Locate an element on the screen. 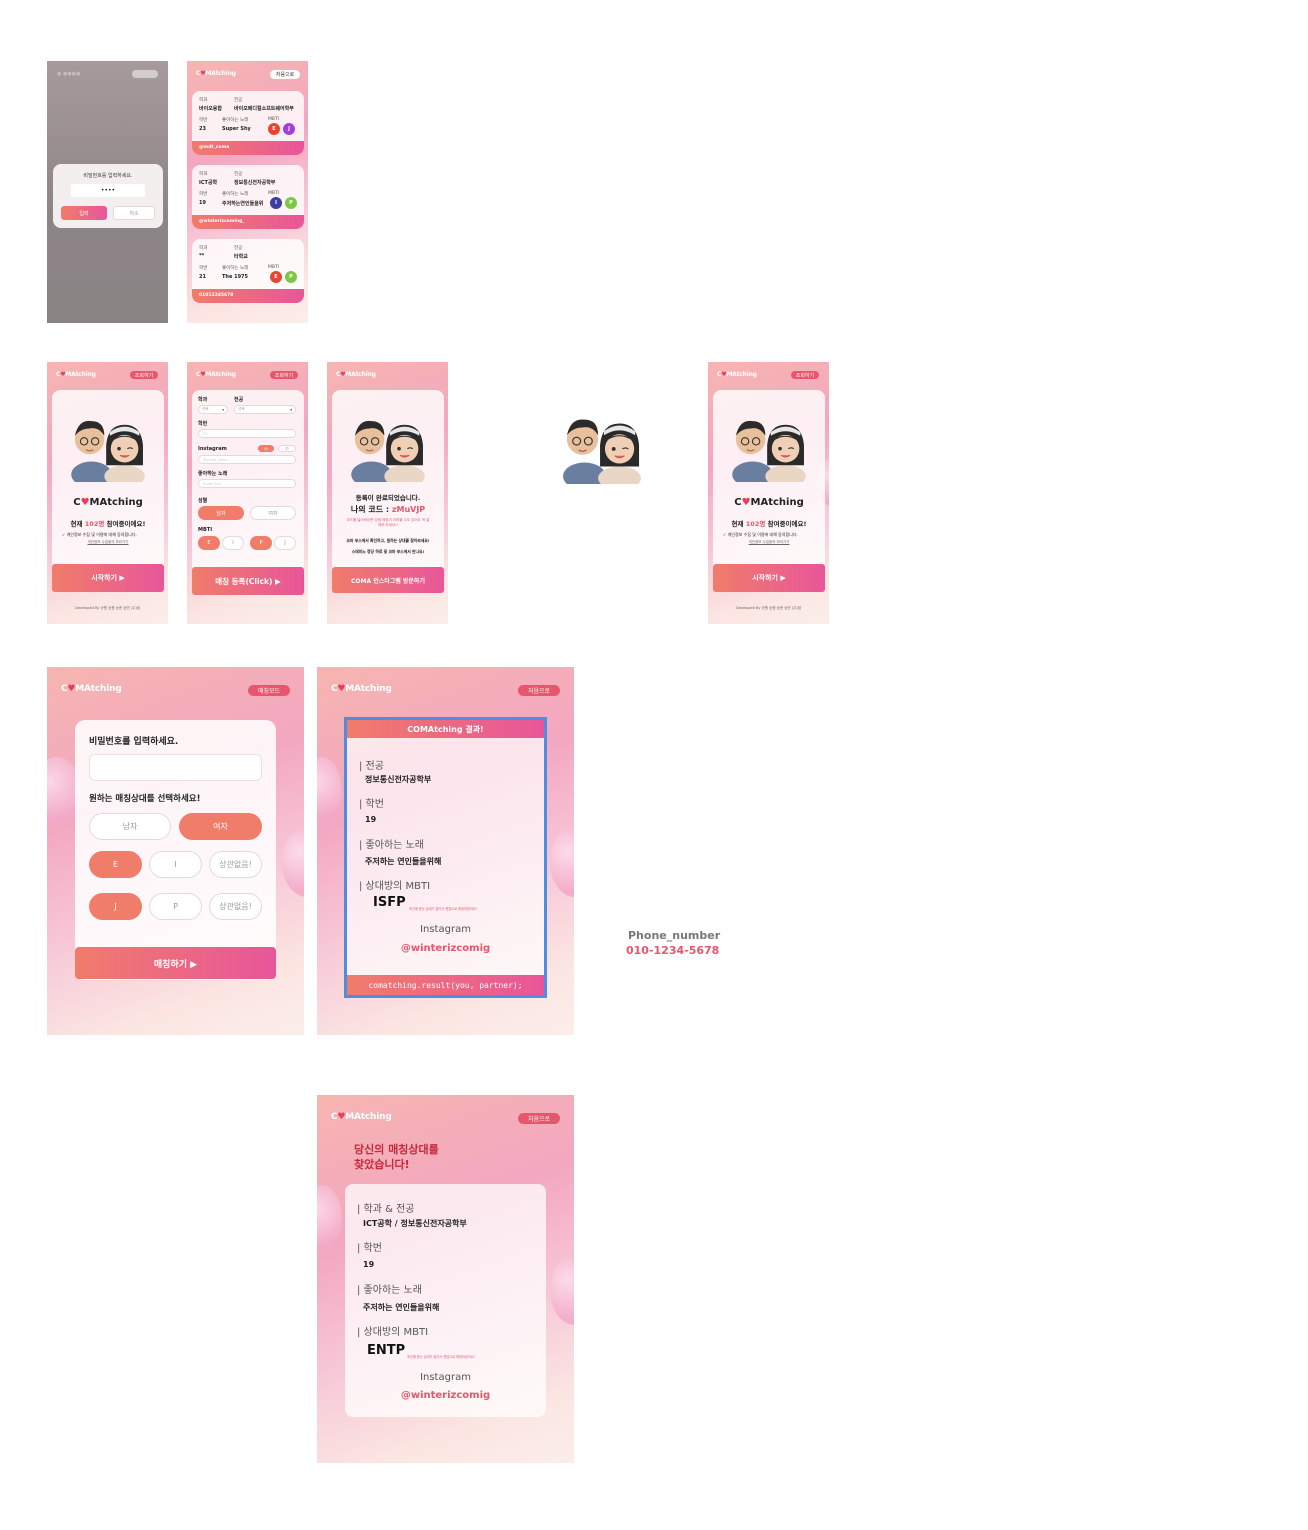 This screenshot has height=1530, width=1308. couple-illustration is located at coordinates (388, 445).